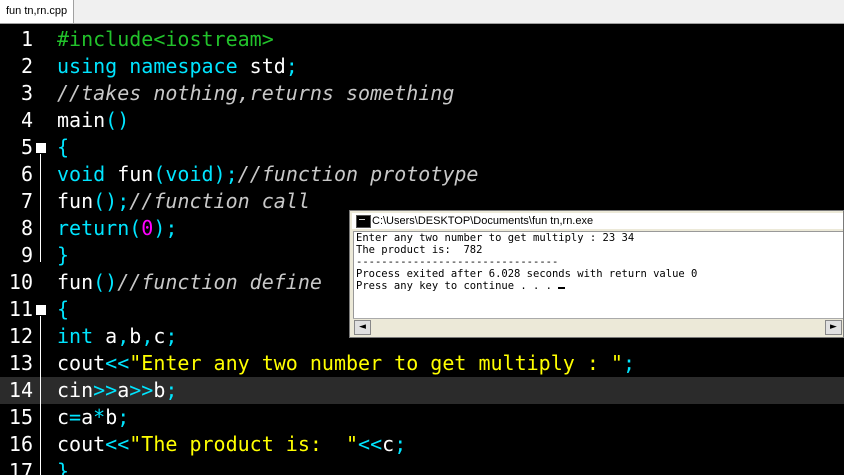 Image resolution: width=844 pixels, height=475 pixels. I want to click on code-token: void, so click(87, 174).